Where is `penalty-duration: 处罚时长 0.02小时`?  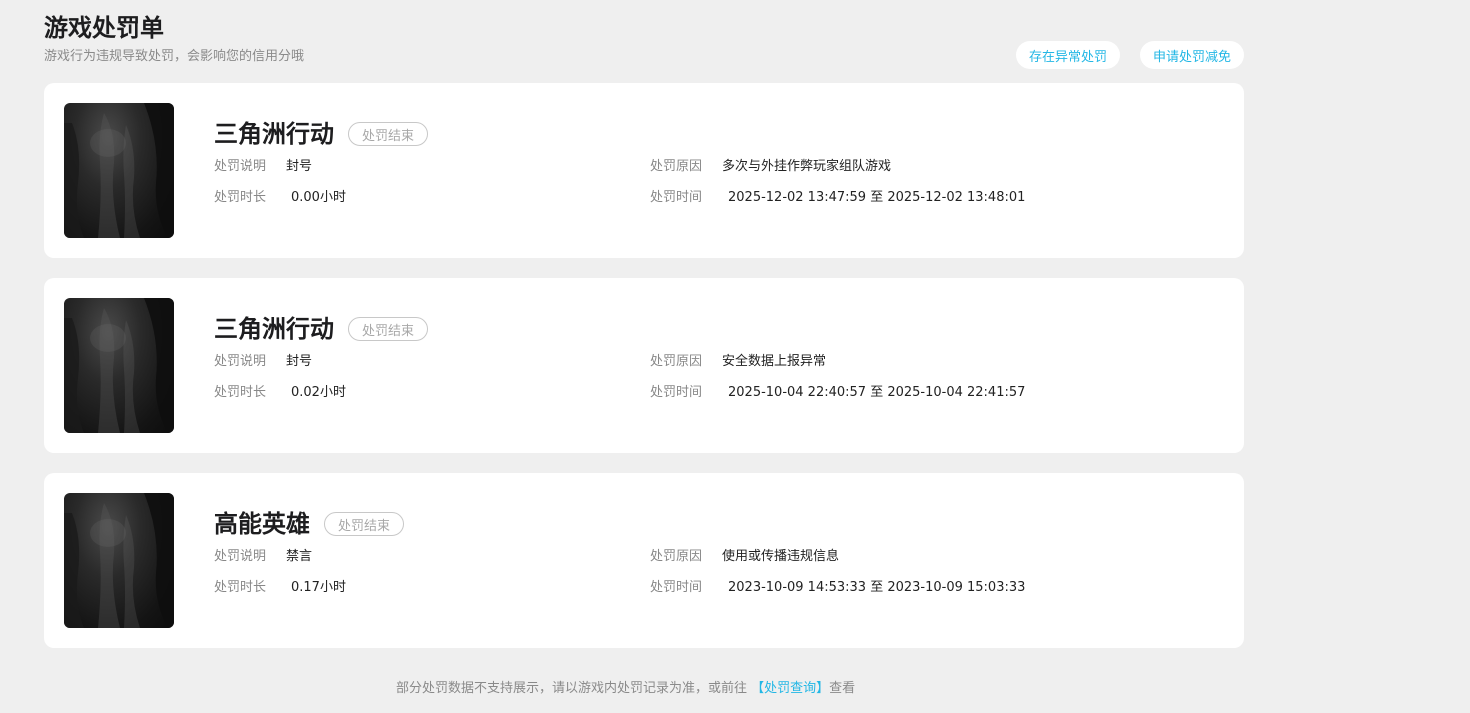
penalty-duration: 处罚时长 0.02小时 is located at coordinates (280, 393).